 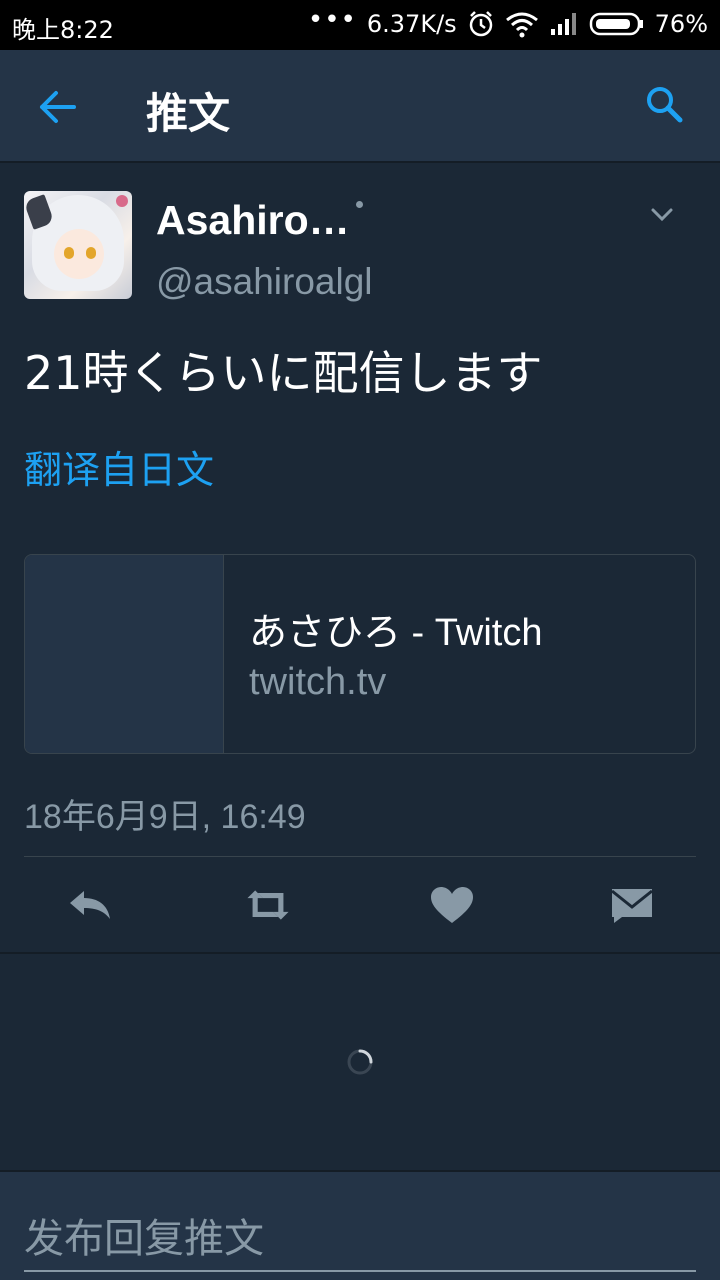 I want to click on avatar-accent, so click(x=122, y=201).